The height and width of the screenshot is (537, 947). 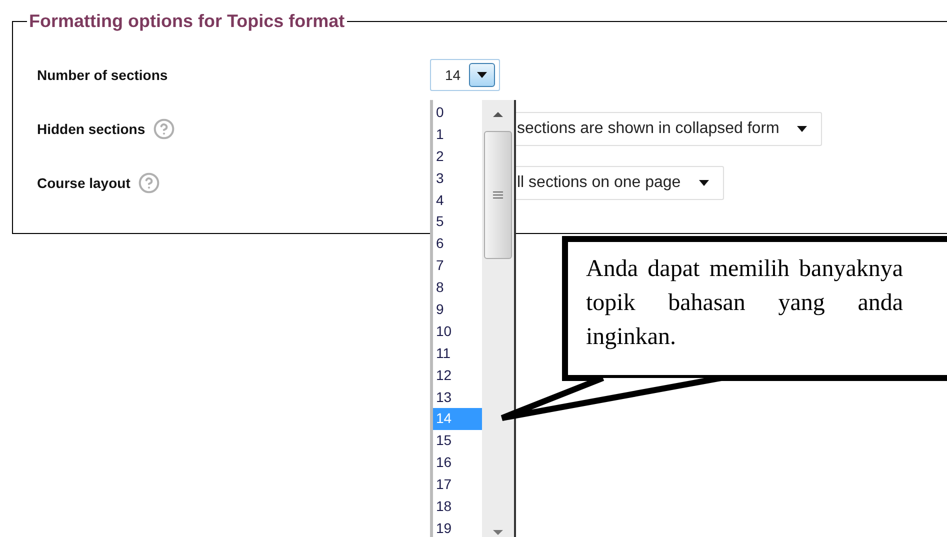 I want to click on field-label: Number of sections, so click(x=102, y=75).